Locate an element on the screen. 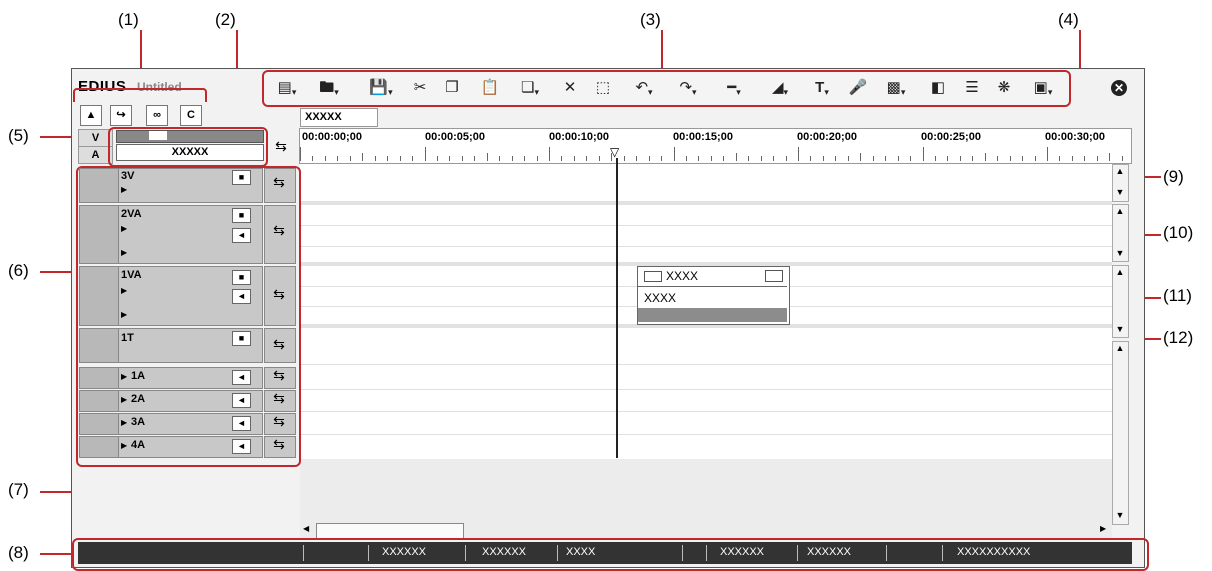 The width and height of the screenshot is (1212, 571). callout-12: (12) is located at coordinates (1178, 337).